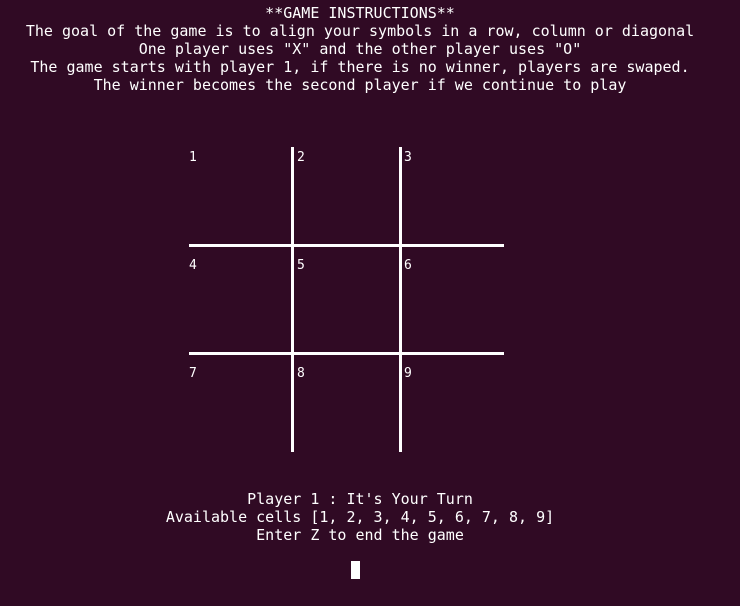 Image resolution: width=740 pixels, height=606 pixels. I want to click on exit-hint: Enter Z to end the game, so click(360, 535).